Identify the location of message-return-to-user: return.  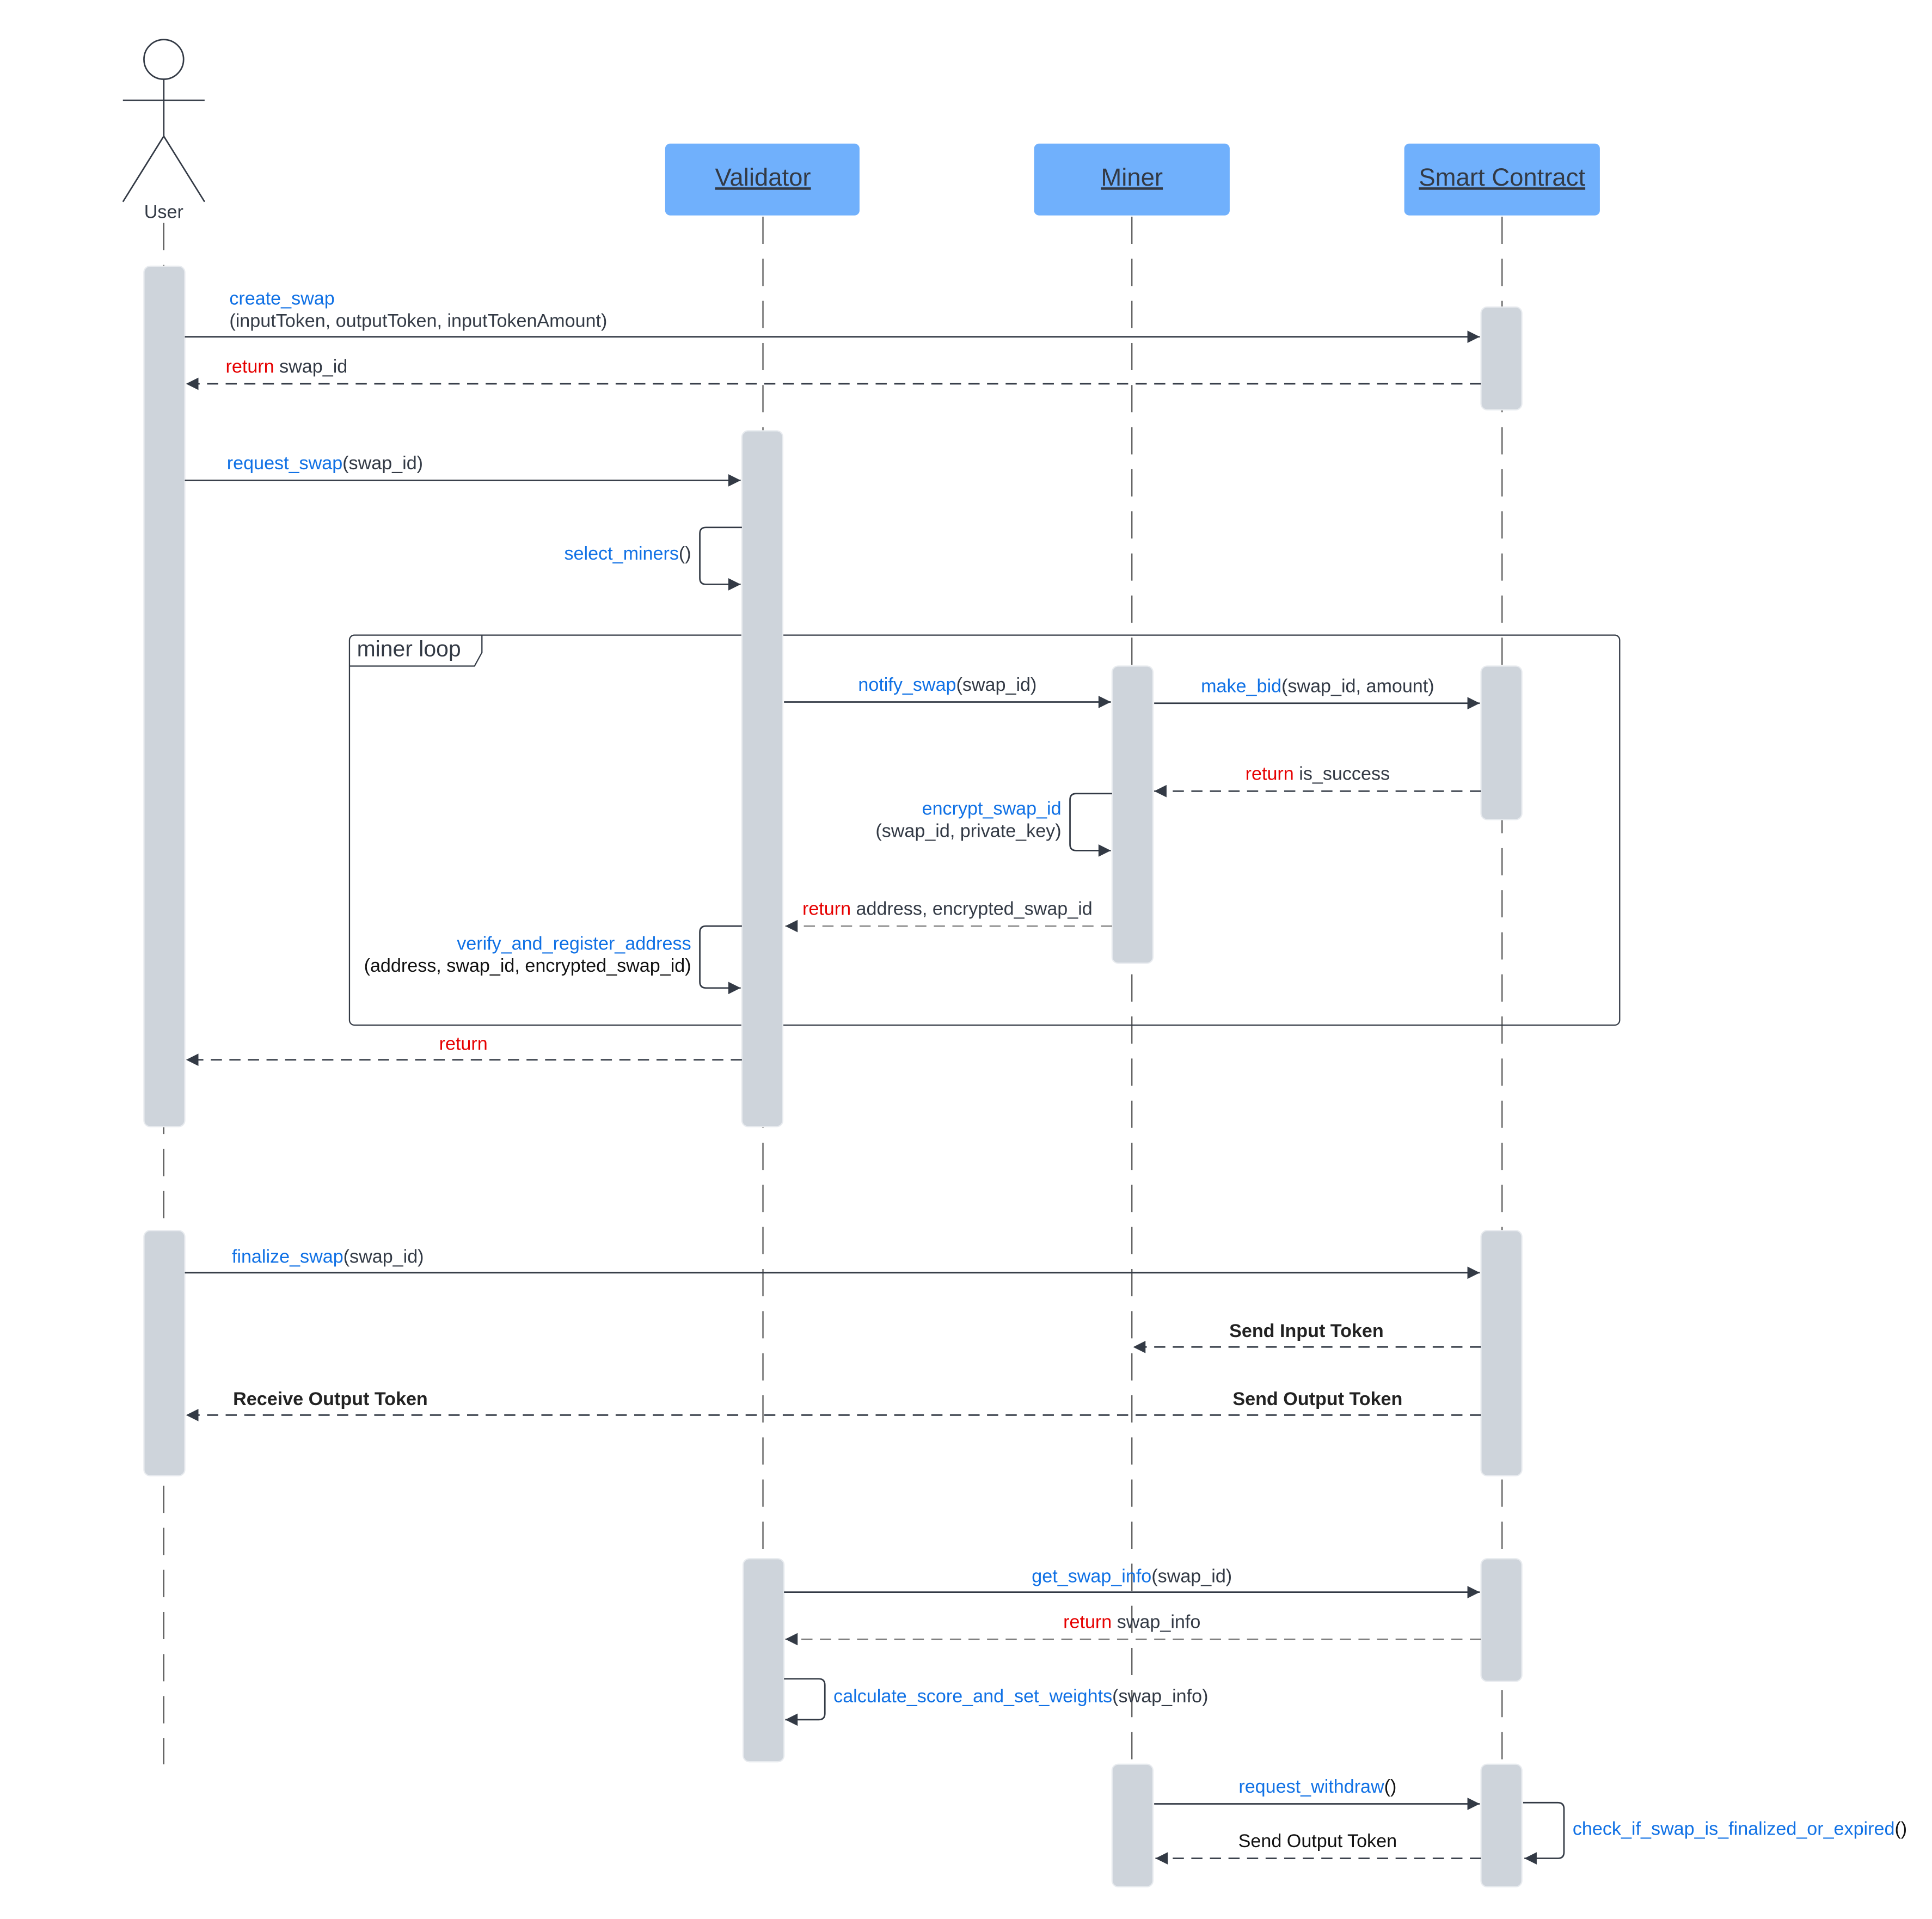
(464, 1050).